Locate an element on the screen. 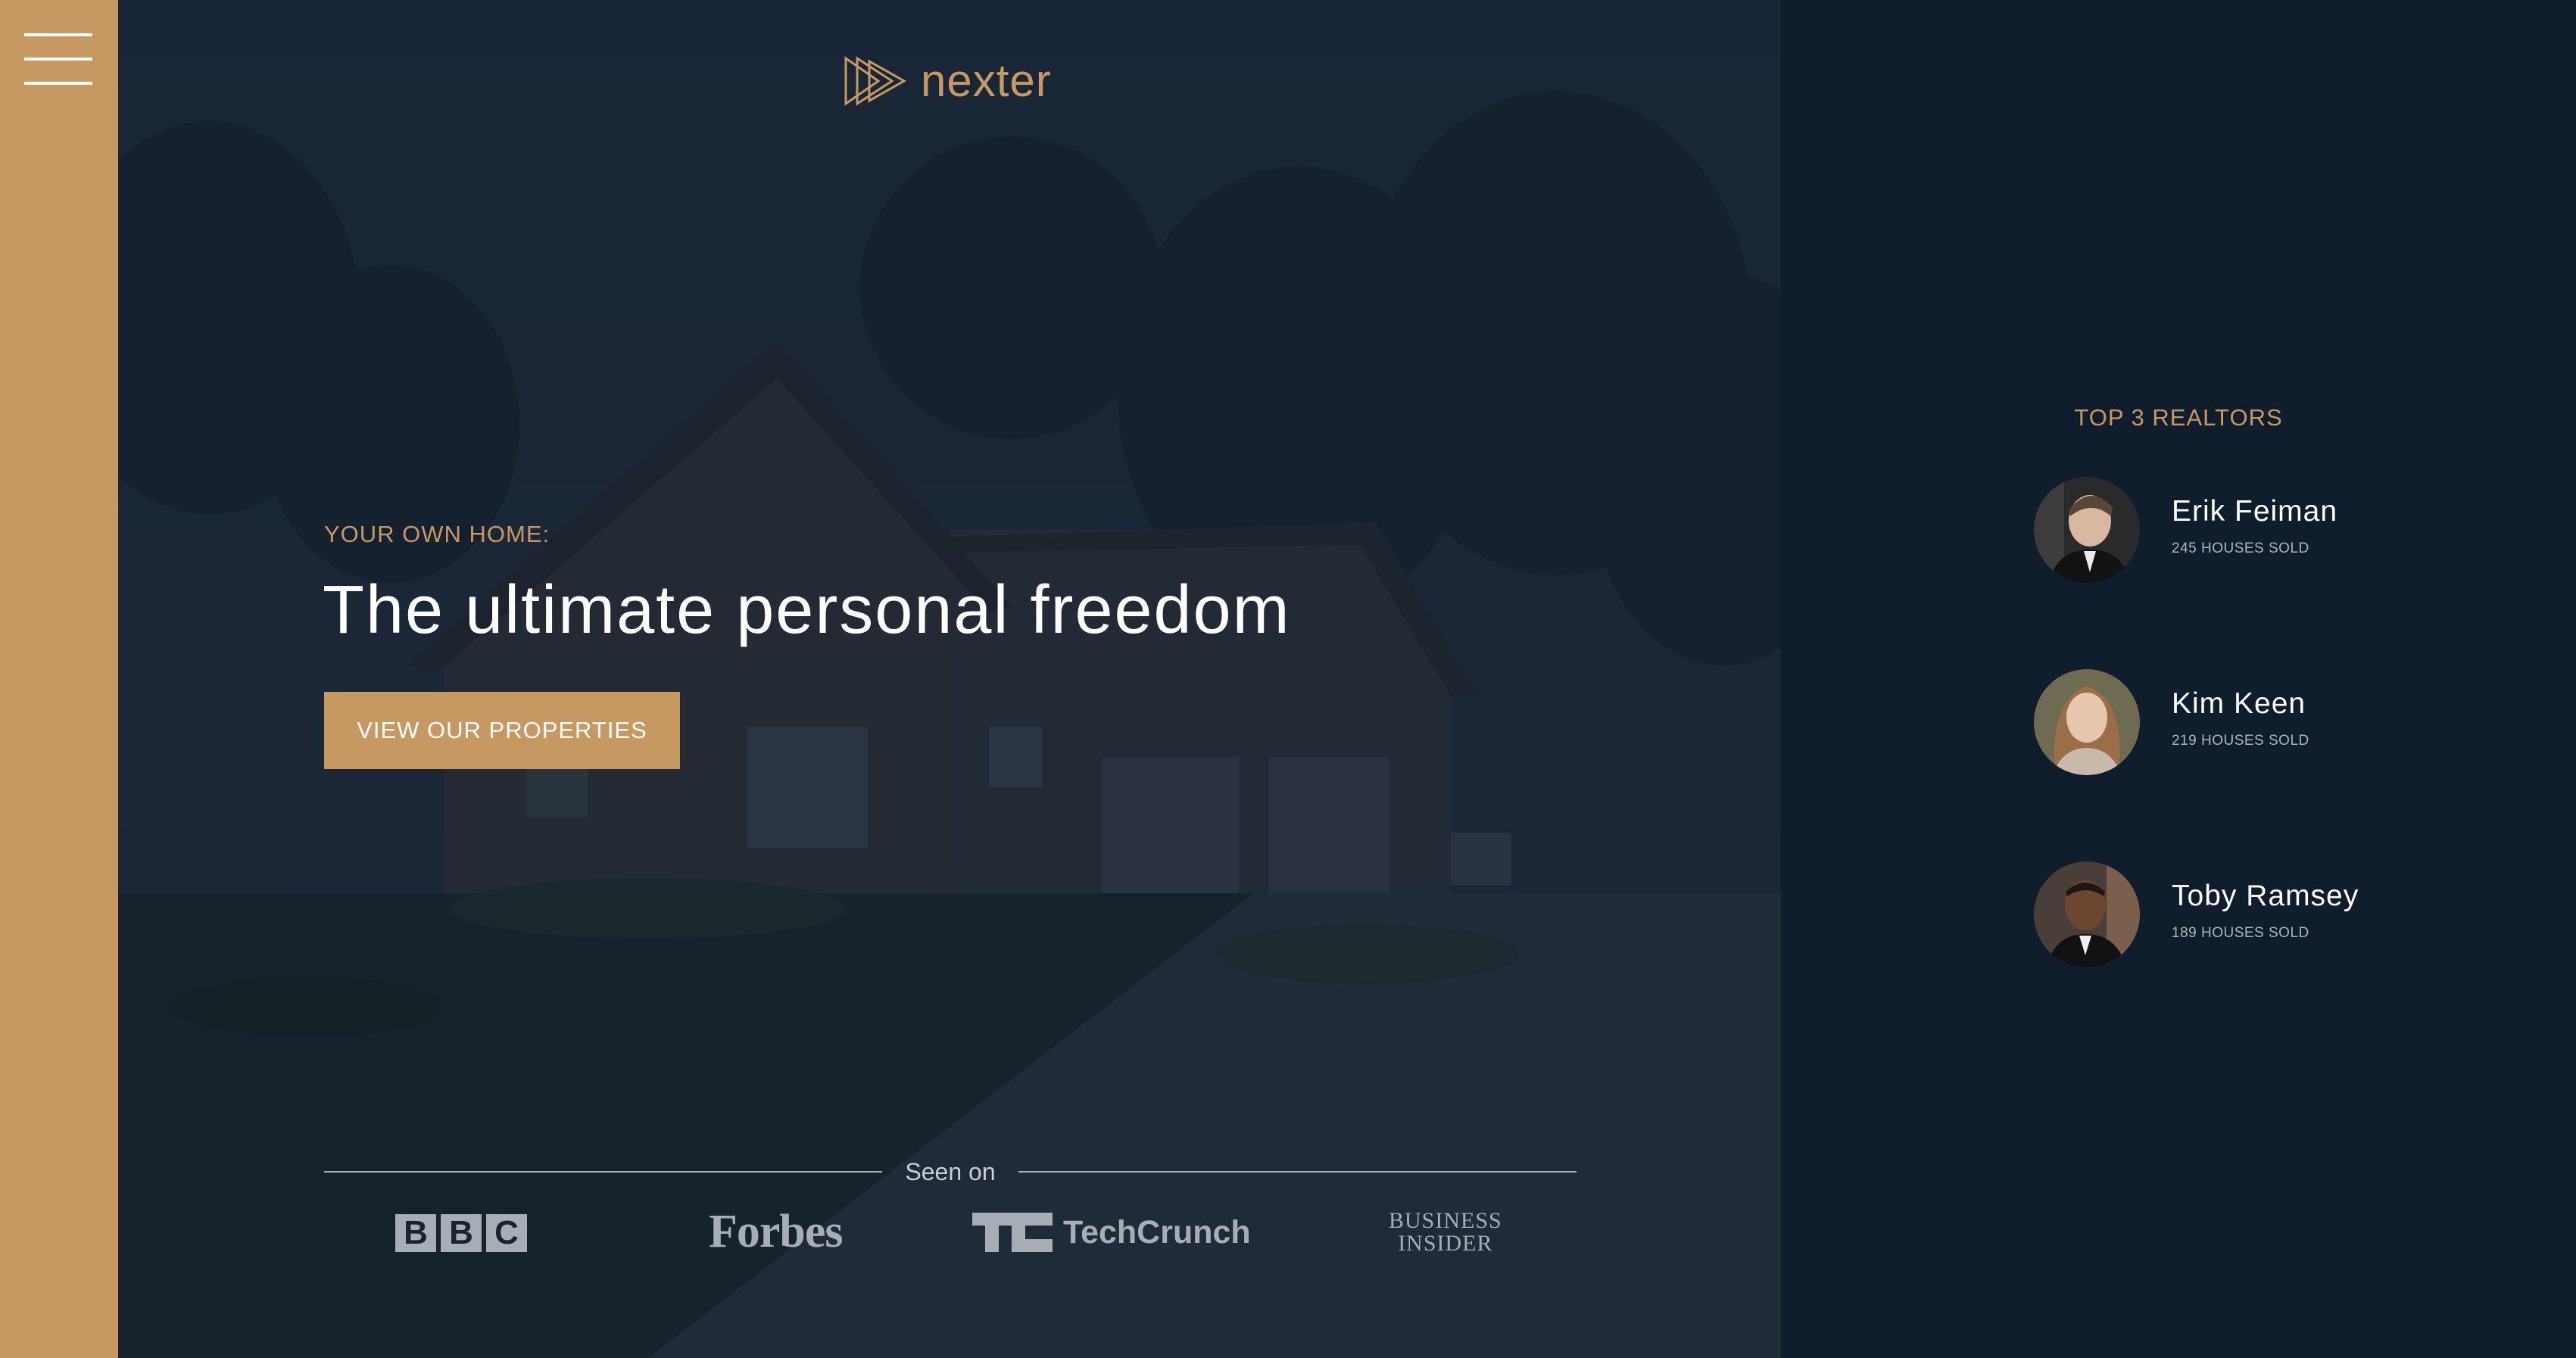 The height and width of the screenshot is (1358, 2576). realtors-heading: TOP 3 REALTORS is located at coordinates (2178, 417).